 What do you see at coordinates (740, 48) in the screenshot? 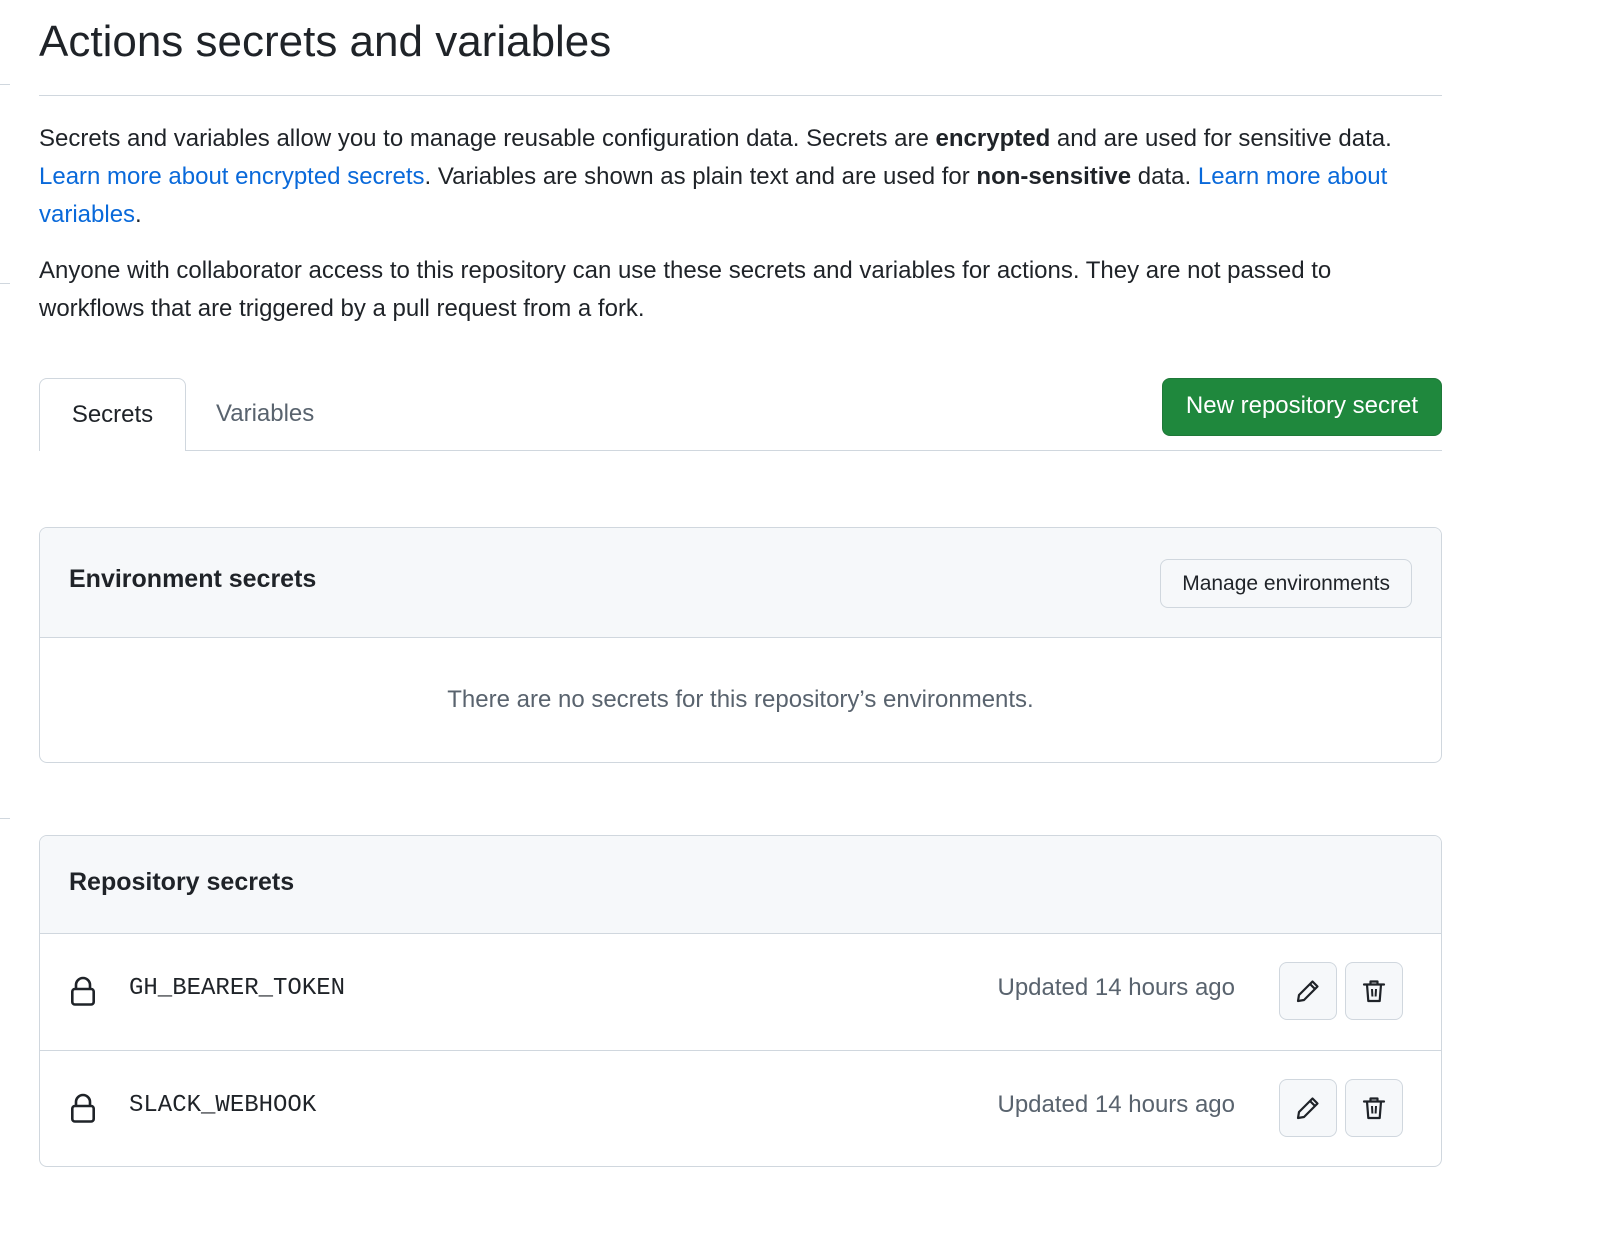
I see `page-title: Actions secrets and variables` at bounding box center [740, 48].